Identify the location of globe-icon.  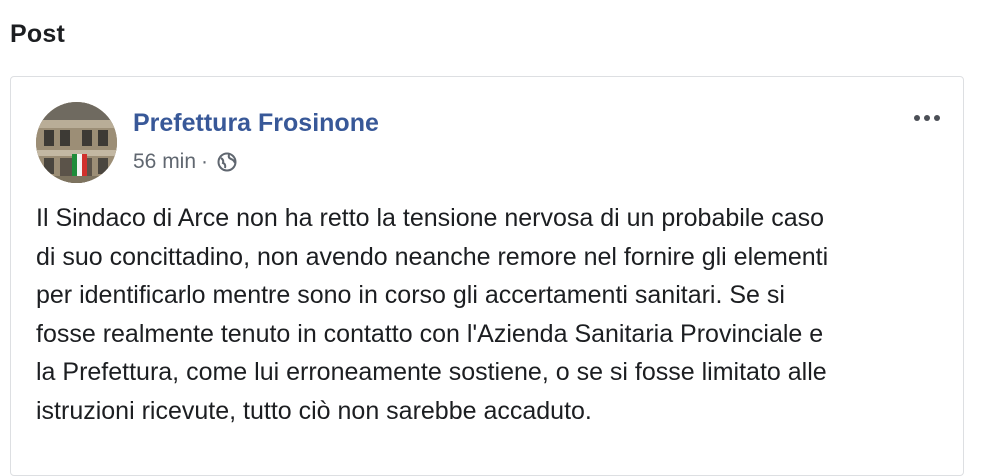
(227, 162).